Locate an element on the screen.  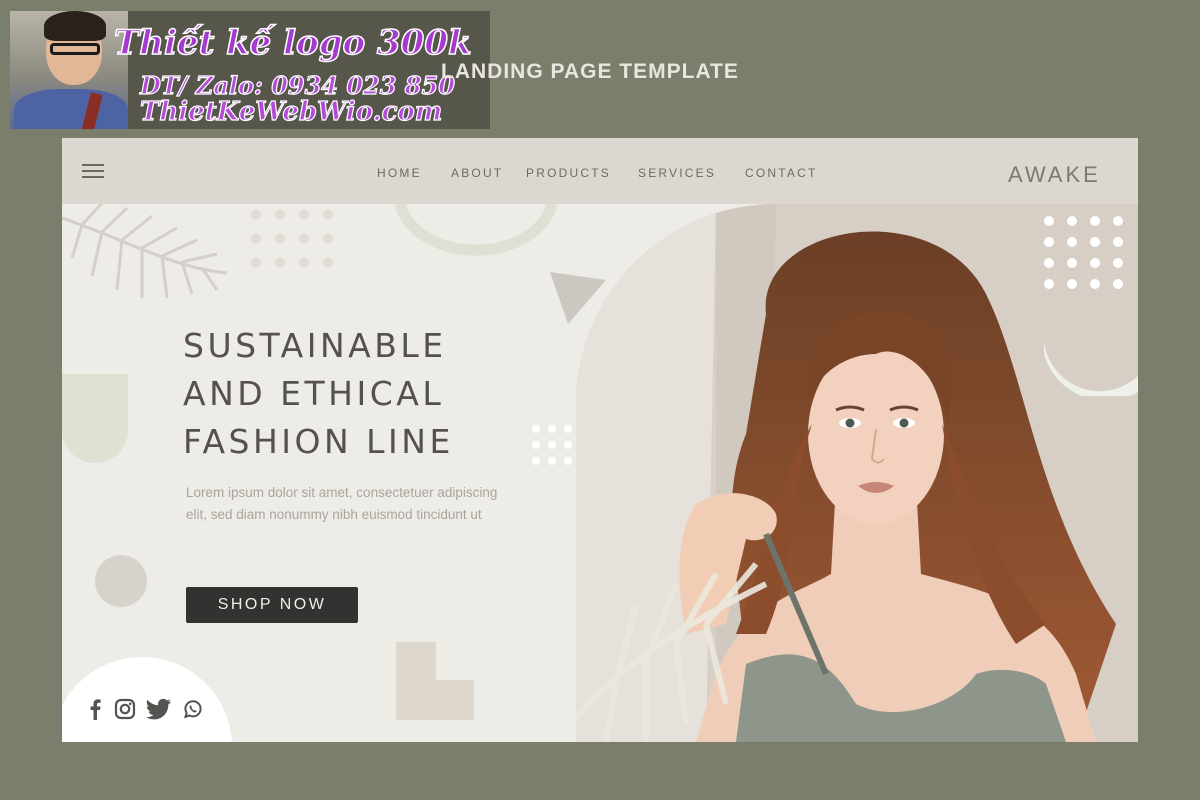
hero-title: SUSTAINABLE AND ETHICAL FASHION LINE is located at coordinates (318, 394).